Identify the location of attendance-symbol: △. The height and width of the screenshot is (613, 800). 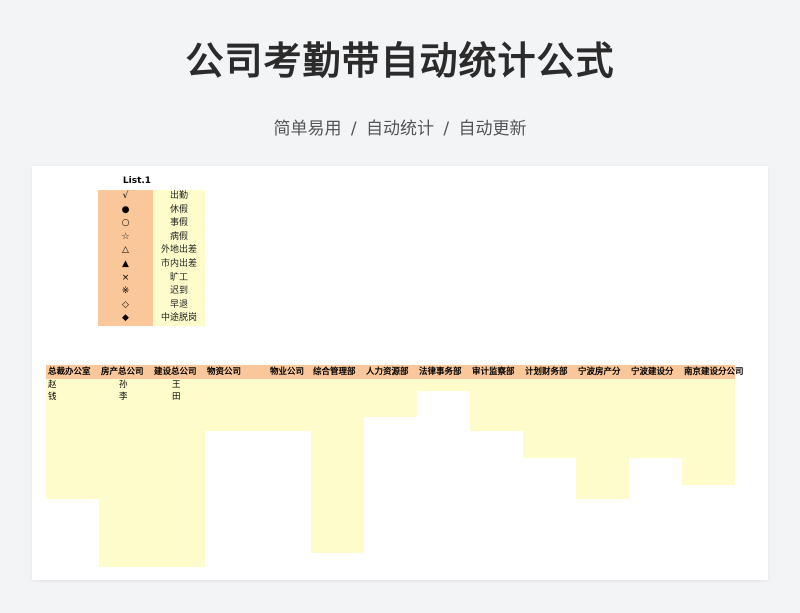
(125, 251).